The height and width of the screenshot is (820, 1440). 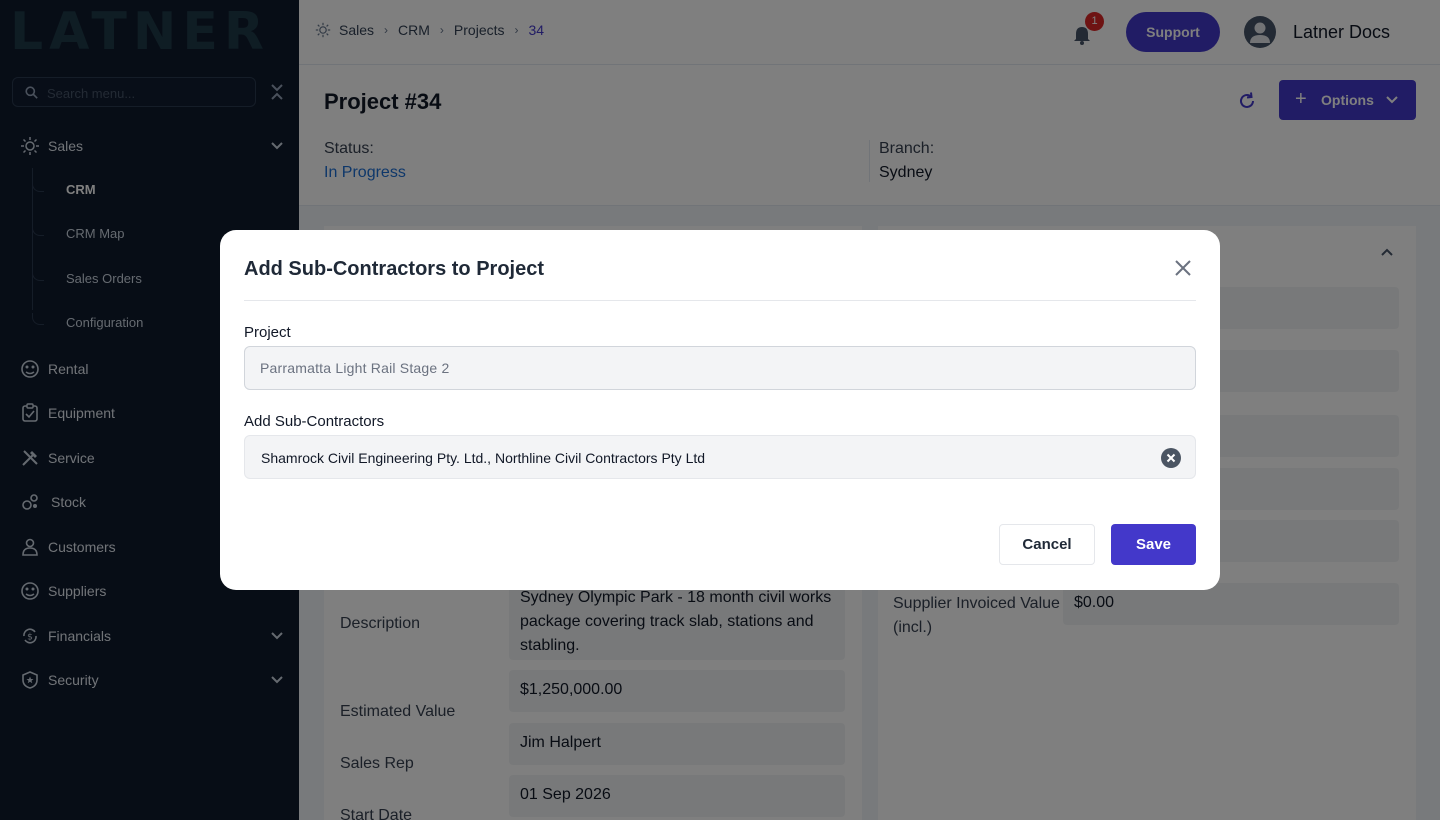 I want to click on save-button: Save, so click(x=1153, y=544).